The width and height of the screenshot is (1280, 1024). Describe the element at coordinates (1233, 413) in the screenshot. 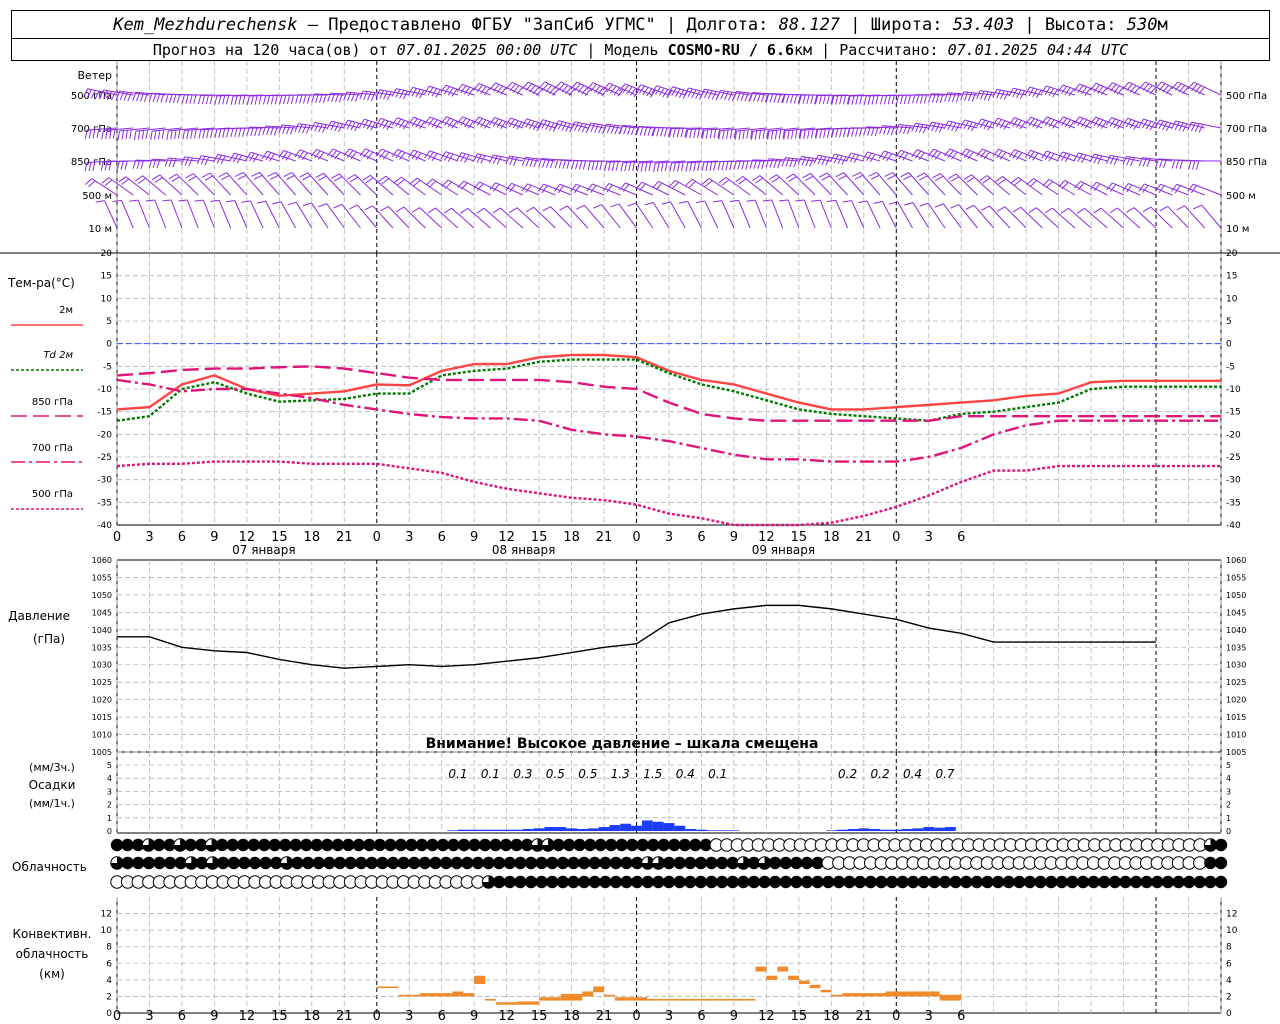

I see `y-tick-label-right: -15` at that location.